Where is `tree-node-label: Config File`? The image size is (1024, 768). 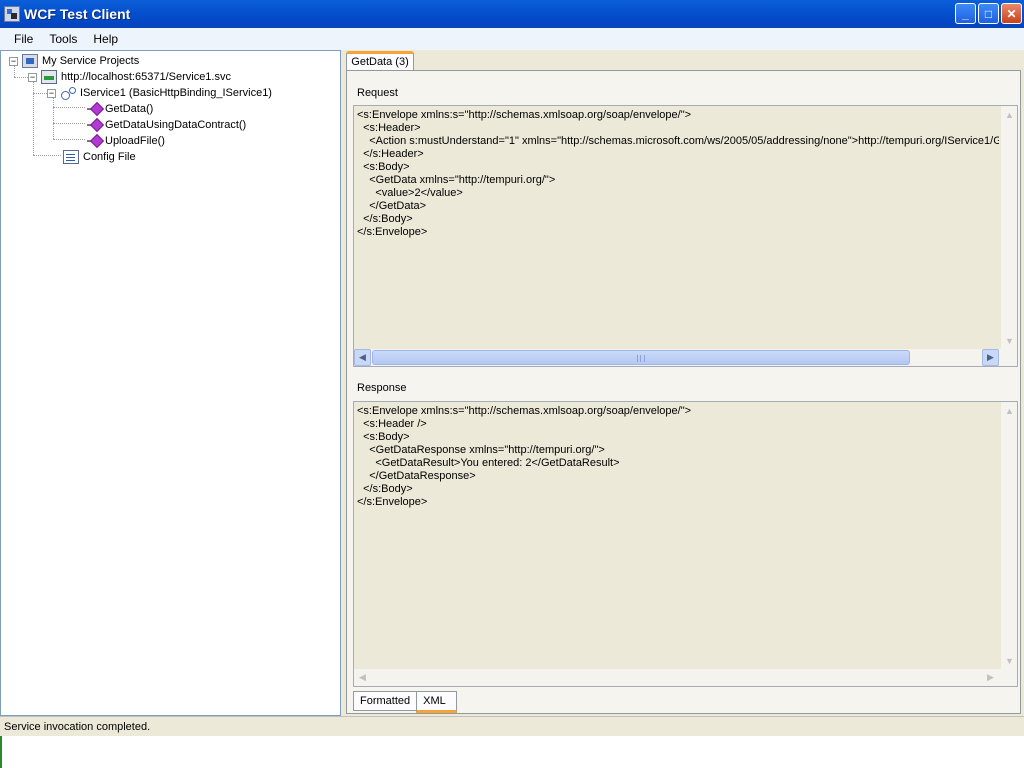 tree-node-label: Config File is located at coordinates (109, 157).